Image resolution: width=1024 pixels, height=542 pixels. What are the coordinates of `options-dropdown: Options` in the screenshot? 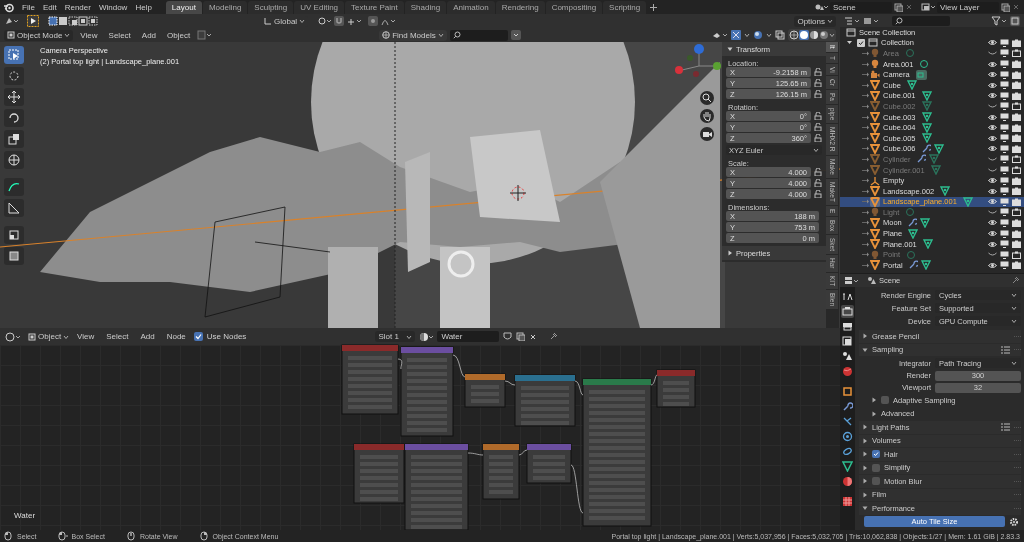 It's located at (815, 21).